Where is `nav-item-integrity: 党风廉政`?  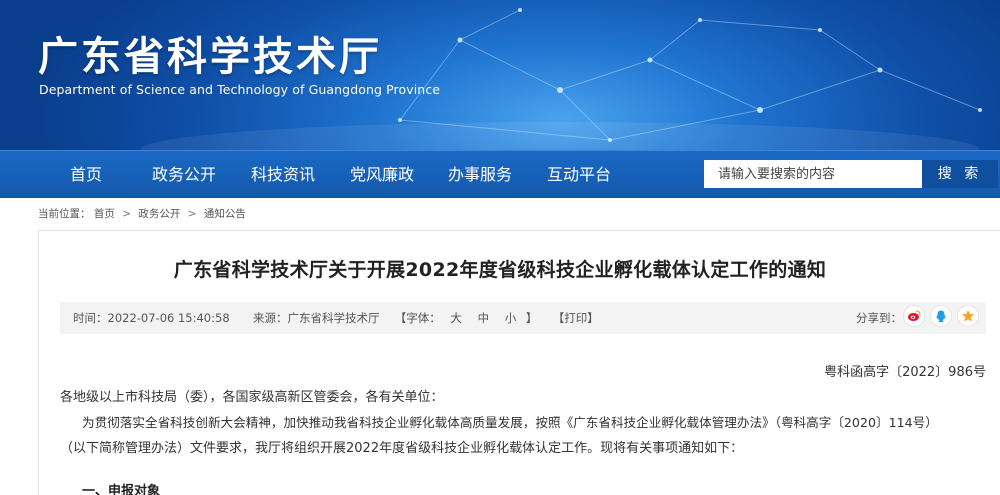
nav-item-integrity: 党风廉政 is located at coordinates (382, 175).